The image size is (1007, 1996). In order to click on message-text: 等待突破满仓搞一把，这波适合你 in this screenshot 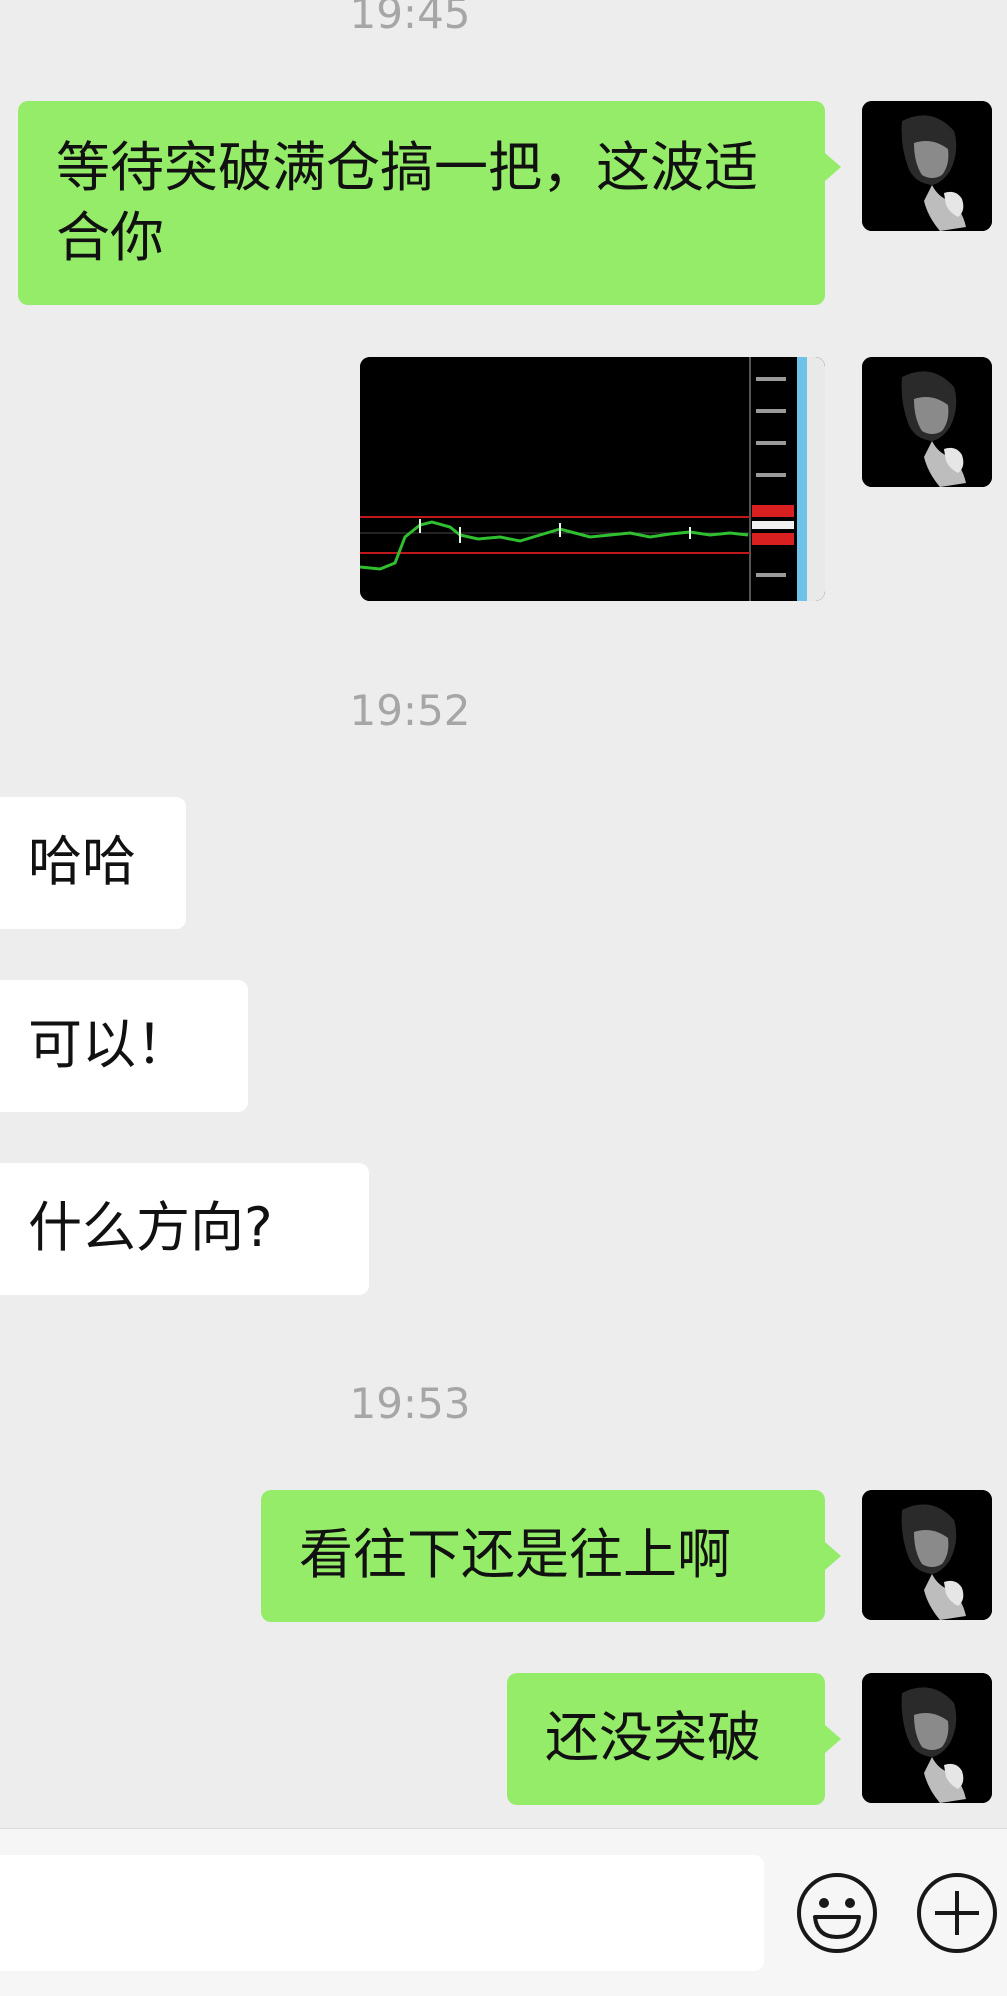, I will do `click(407, 202)`.